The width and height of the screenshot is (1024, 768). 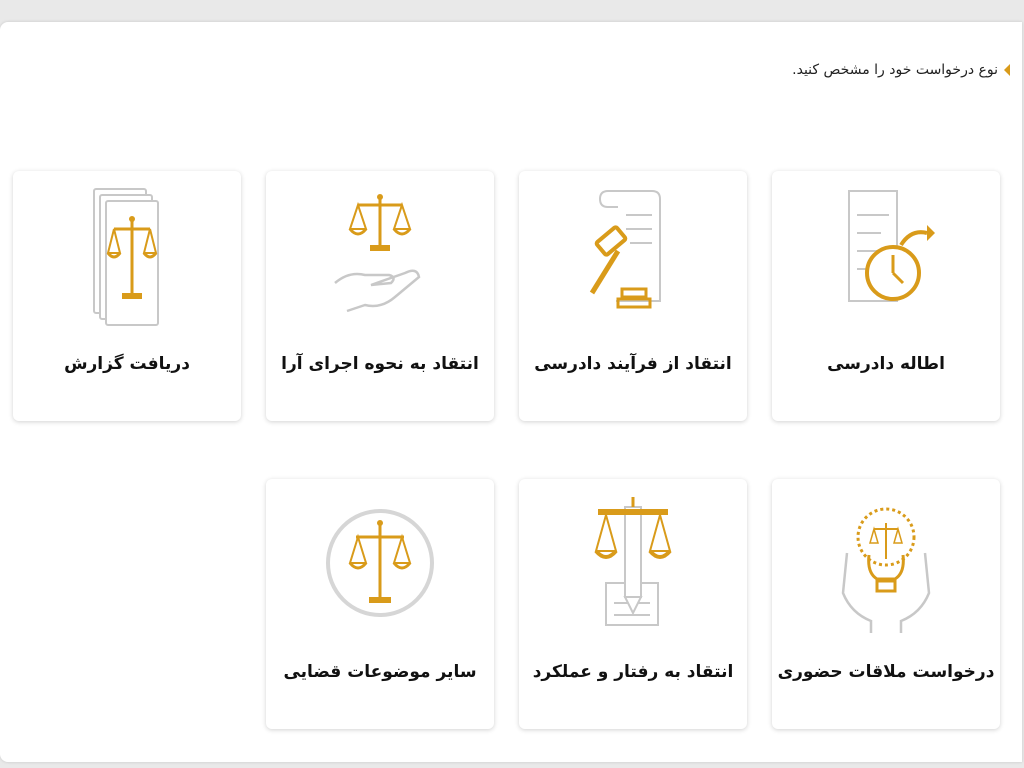 I want to click on card-process-criticism: انتقاد از فرآیند دادرسی, so click(x=633, y=296).